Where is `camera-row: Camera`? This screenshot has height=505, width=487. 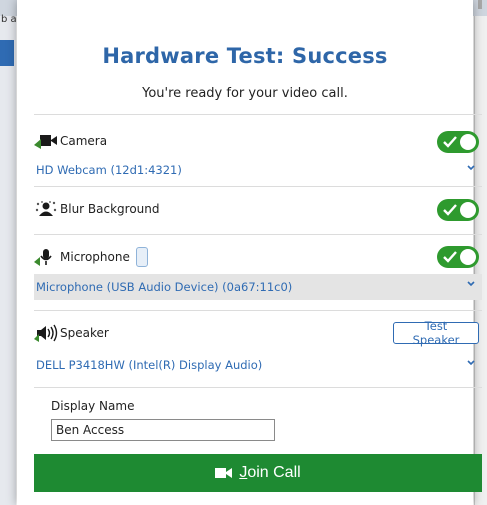 camera-row: Camera is located at coordinates (70, 141).